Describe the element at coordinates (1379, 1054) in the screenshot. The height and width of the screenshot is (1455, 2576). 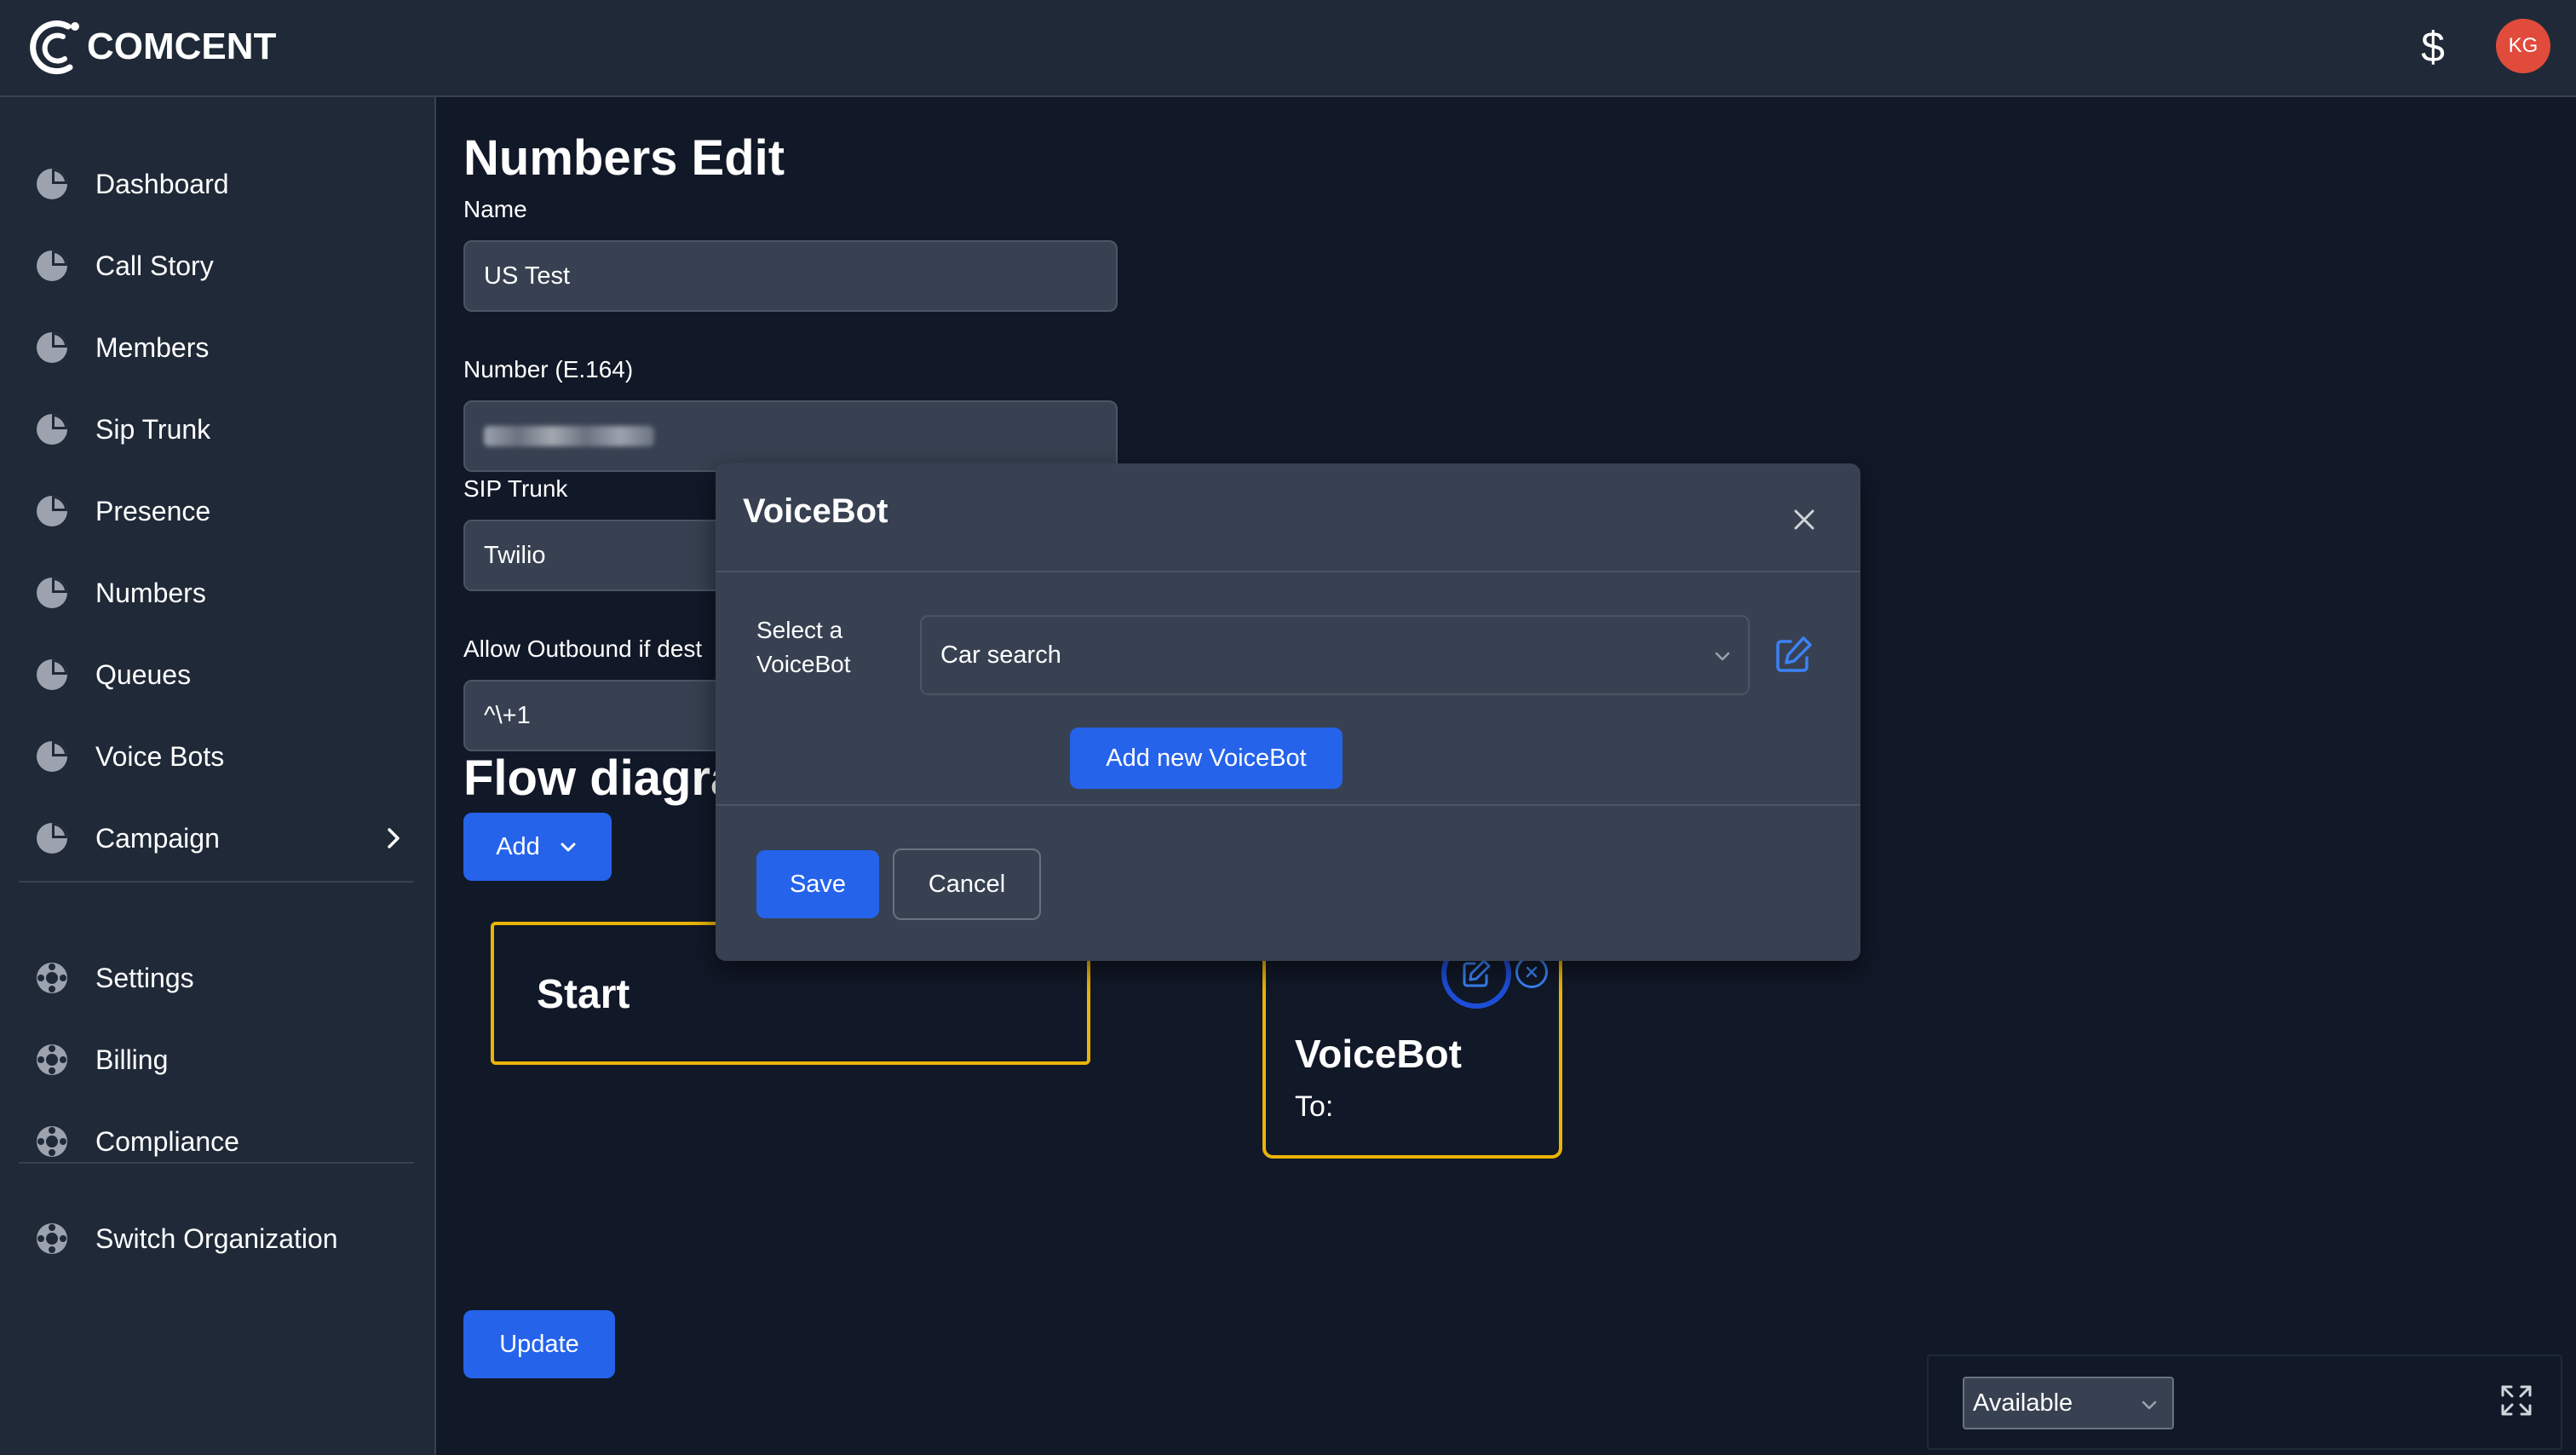
I see `voicebot-node-title: VoiceBot` at that location.